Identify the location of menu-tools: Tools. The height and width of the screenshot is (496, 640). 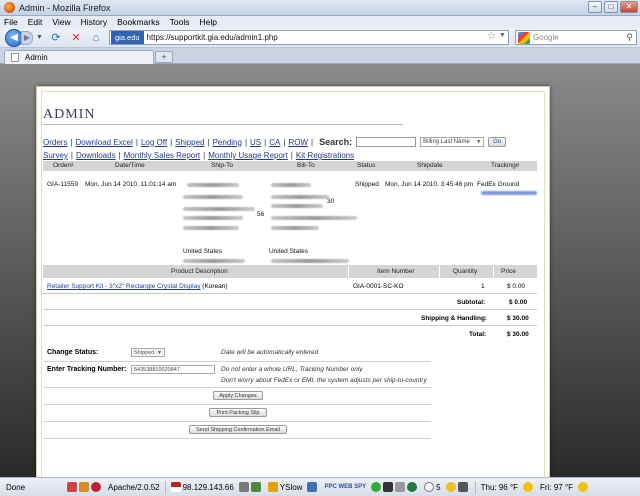
(180, 22).